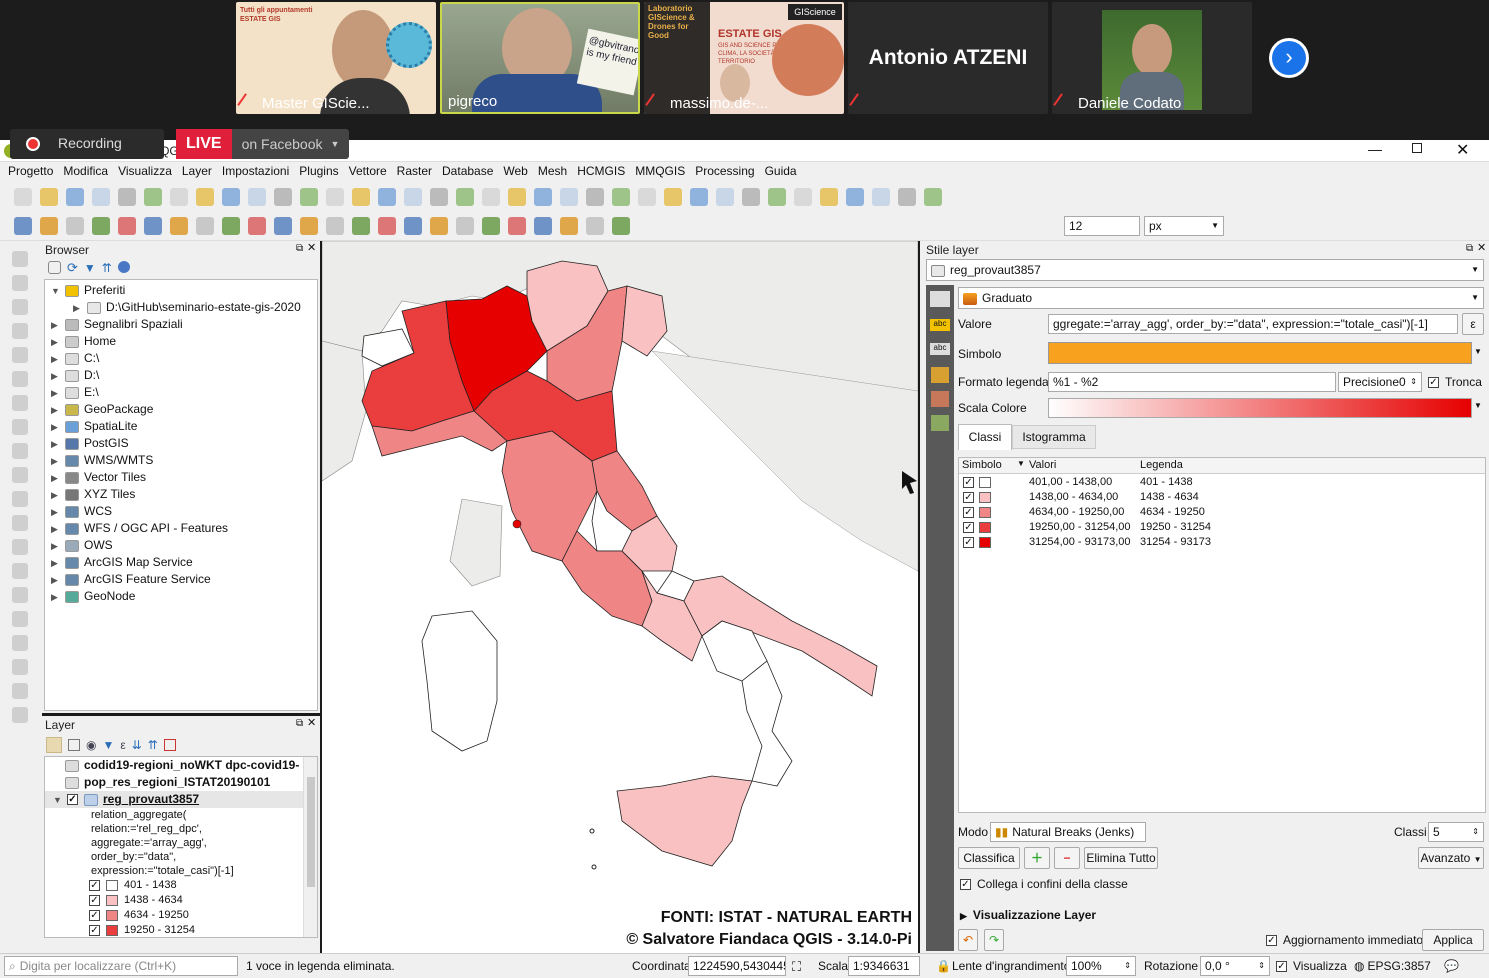 The width and height of the screenshot is (1489, 978). Describe the element at coordinates (58, 291) in the screenshot. I see `collapse-icon: ▼` at that location.